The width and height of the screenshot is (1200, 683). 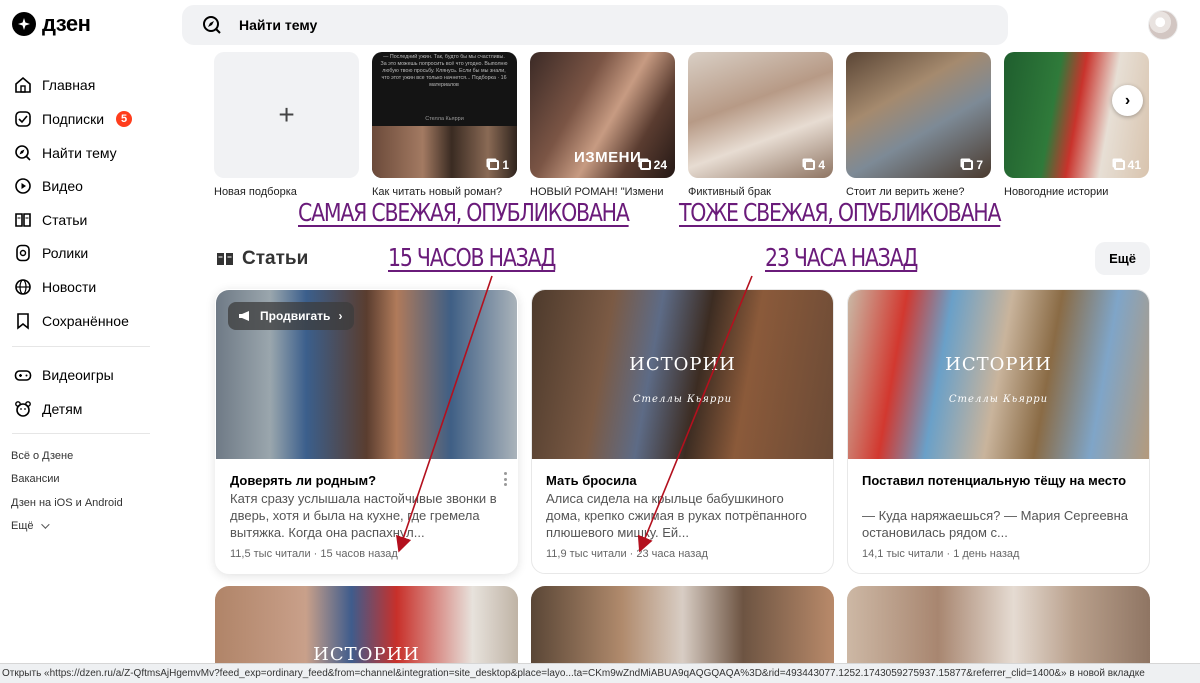 I want to click on compass-icon, so click(x=23, y=153).